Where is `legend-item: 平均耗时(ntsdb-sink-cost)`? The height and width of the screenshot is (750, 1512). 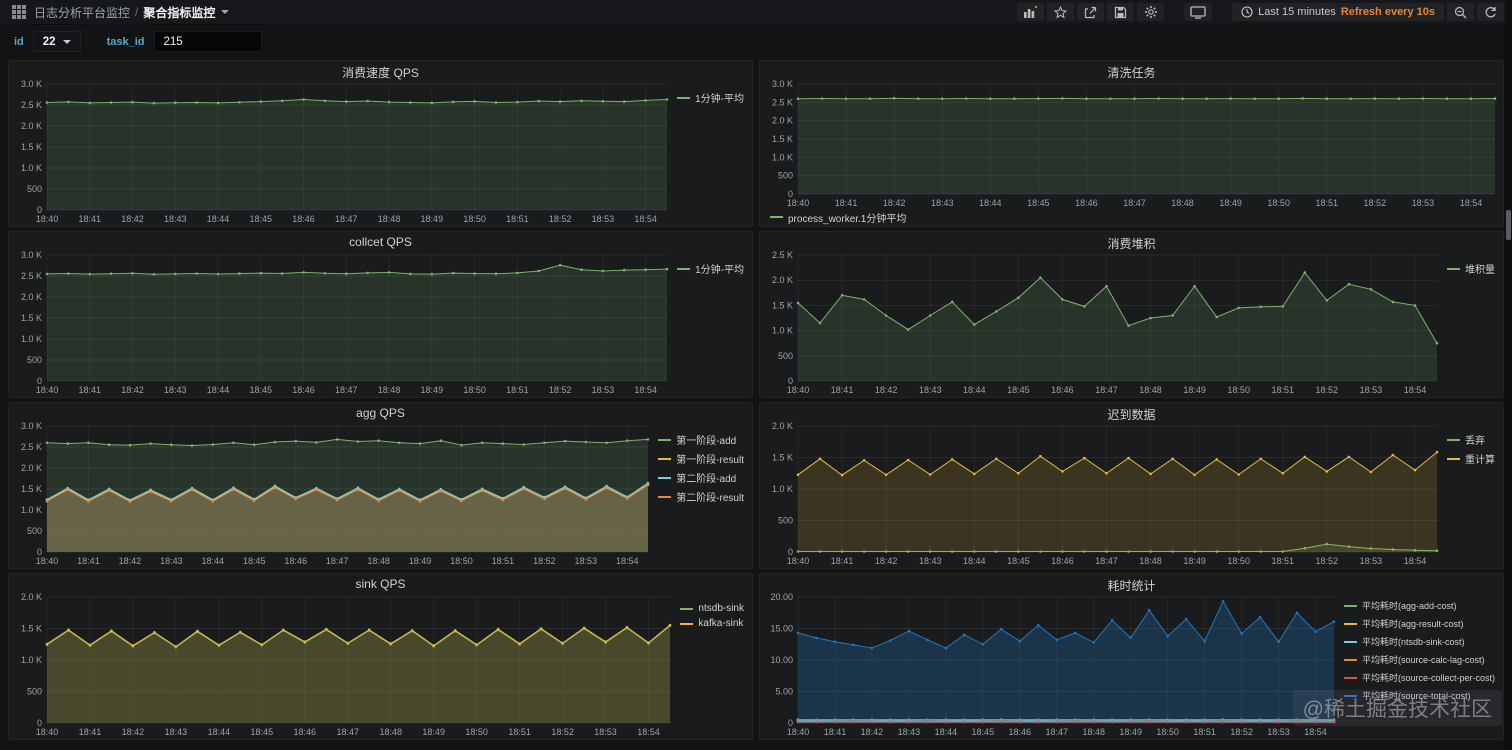
legend-item: 平均耗时(ntsdb-sink-cost) is located at coordinates (1419, 641).